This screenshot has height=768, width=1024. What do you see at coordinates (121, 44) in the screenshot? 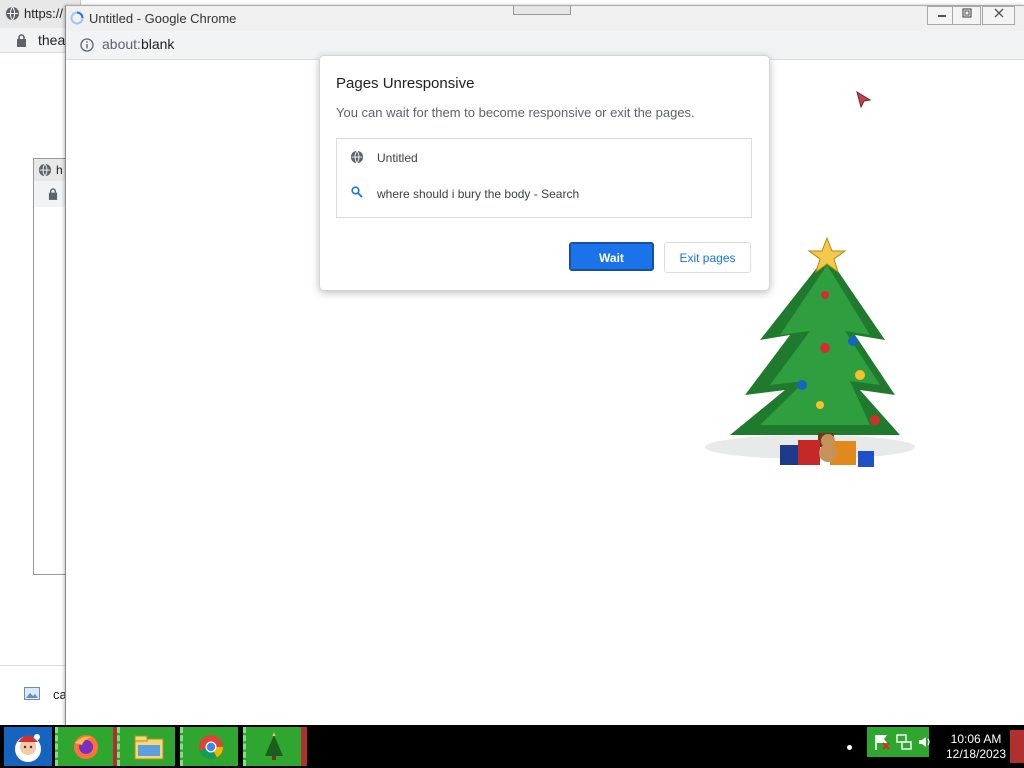
I see `url-scheme: about:` at bounding box center [121, 44].